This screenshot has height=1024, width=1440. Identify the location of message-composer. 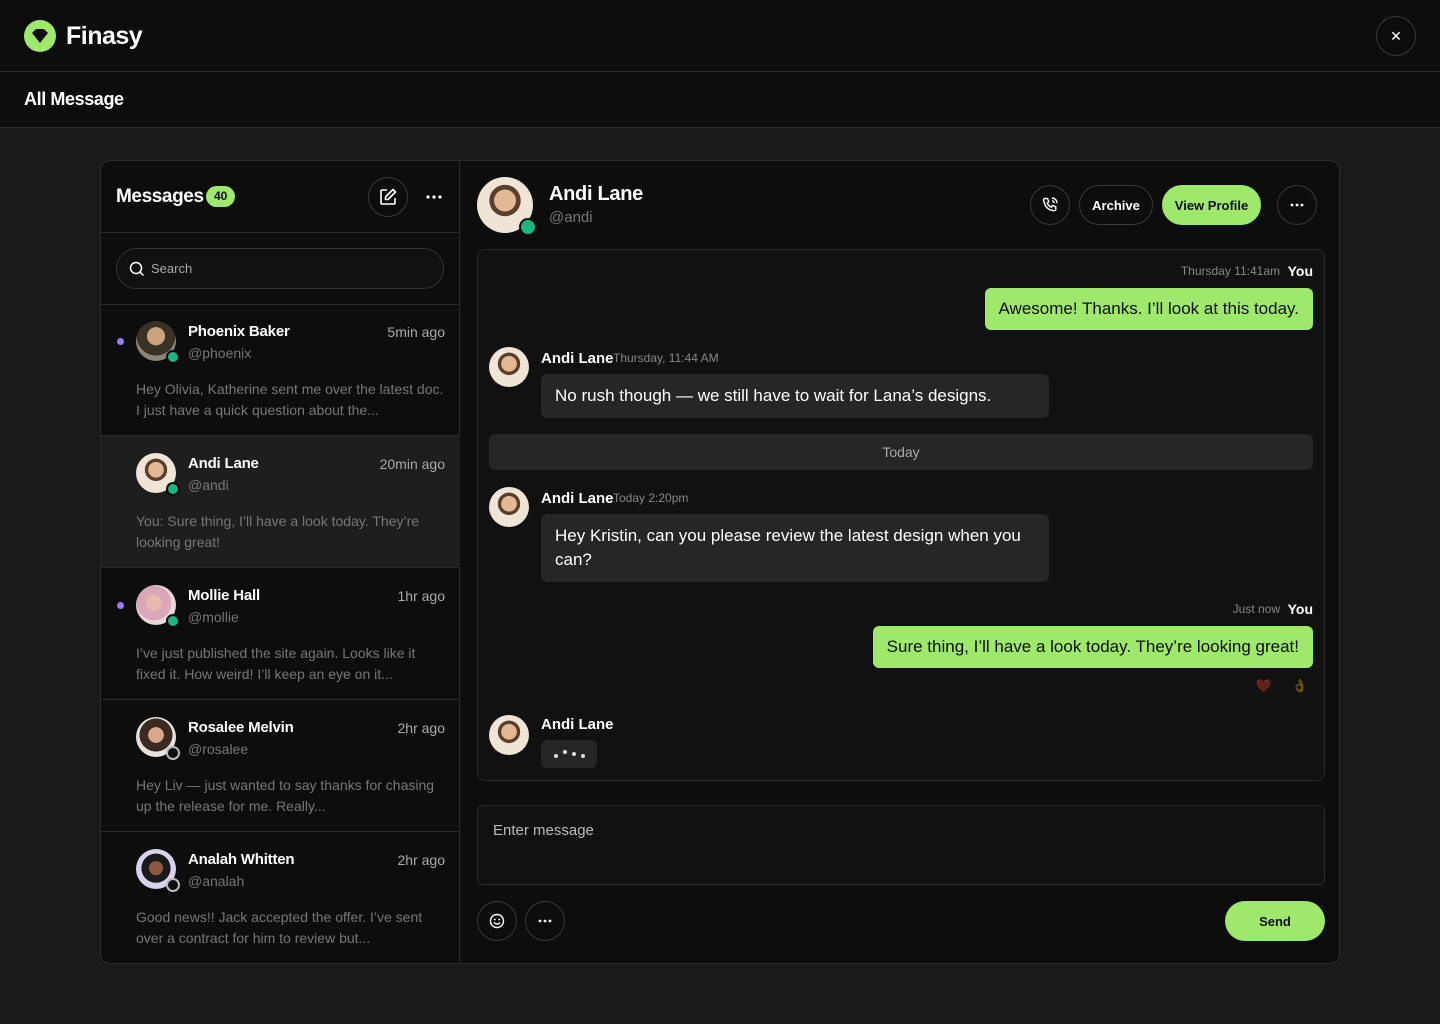
(901, 845).